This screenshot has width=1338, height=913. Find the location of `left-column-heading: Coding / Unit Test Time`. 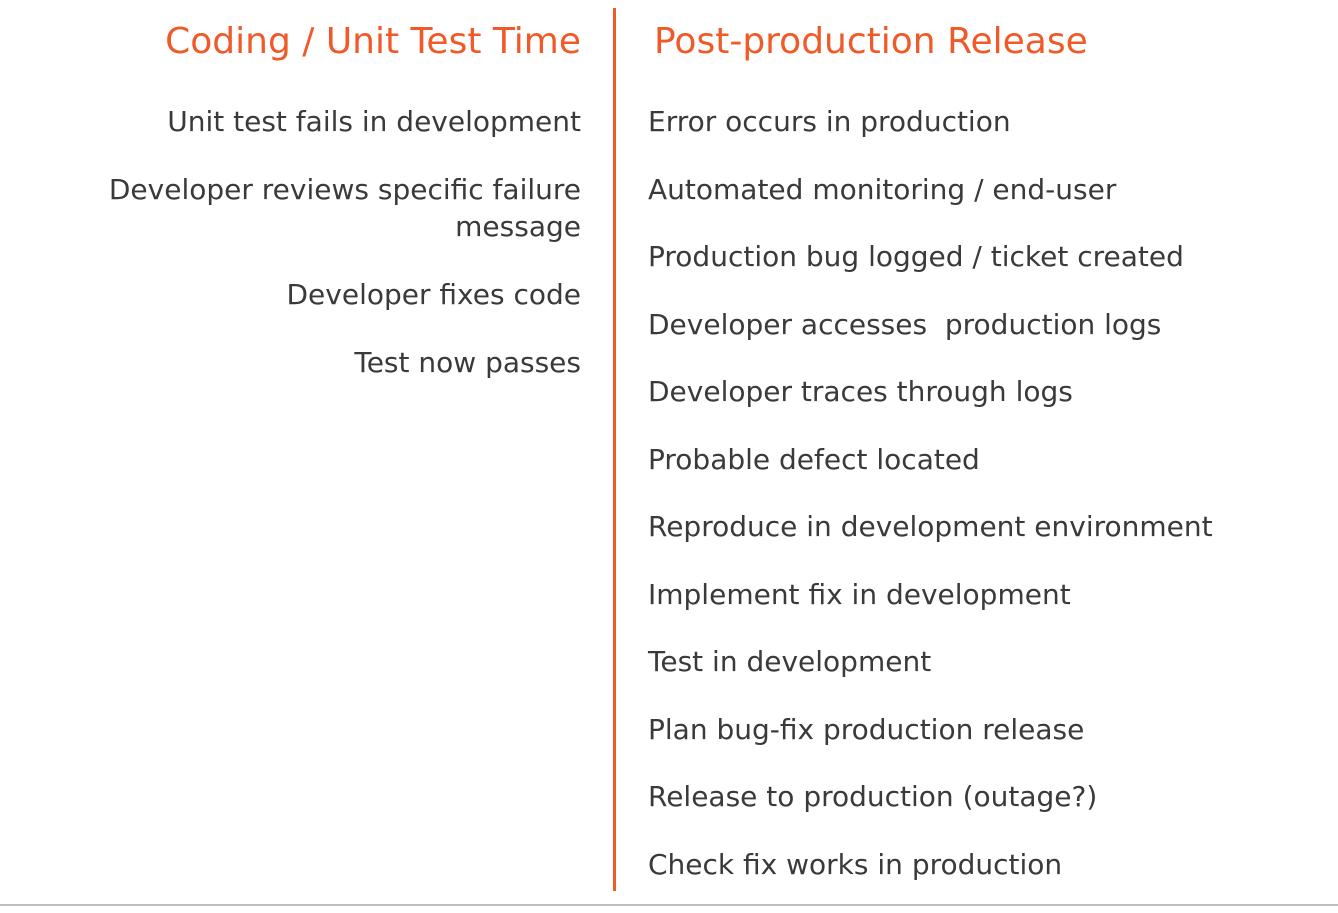

left-column-heading: Coding / Unit Test Time is located at coordinates (373, 41).